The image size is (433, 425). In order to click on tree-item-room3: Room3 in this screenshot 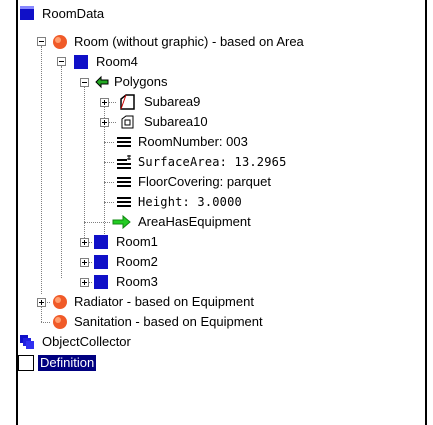, I will do `click(126, 282)`.